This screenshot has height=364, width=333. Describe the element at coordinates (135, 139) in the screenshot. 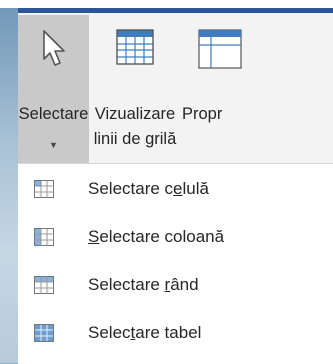

I see `view-gridlines-label-line2: linii de grilă` at that location.